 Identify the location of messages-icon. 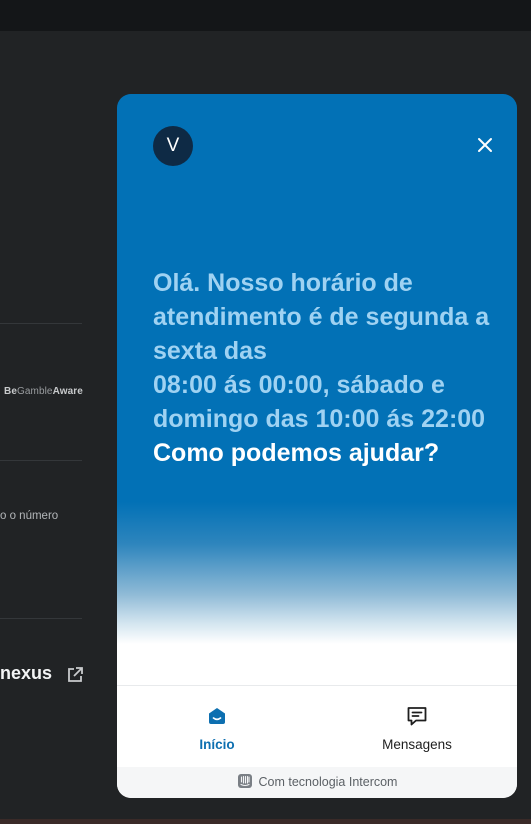
(417, 716).